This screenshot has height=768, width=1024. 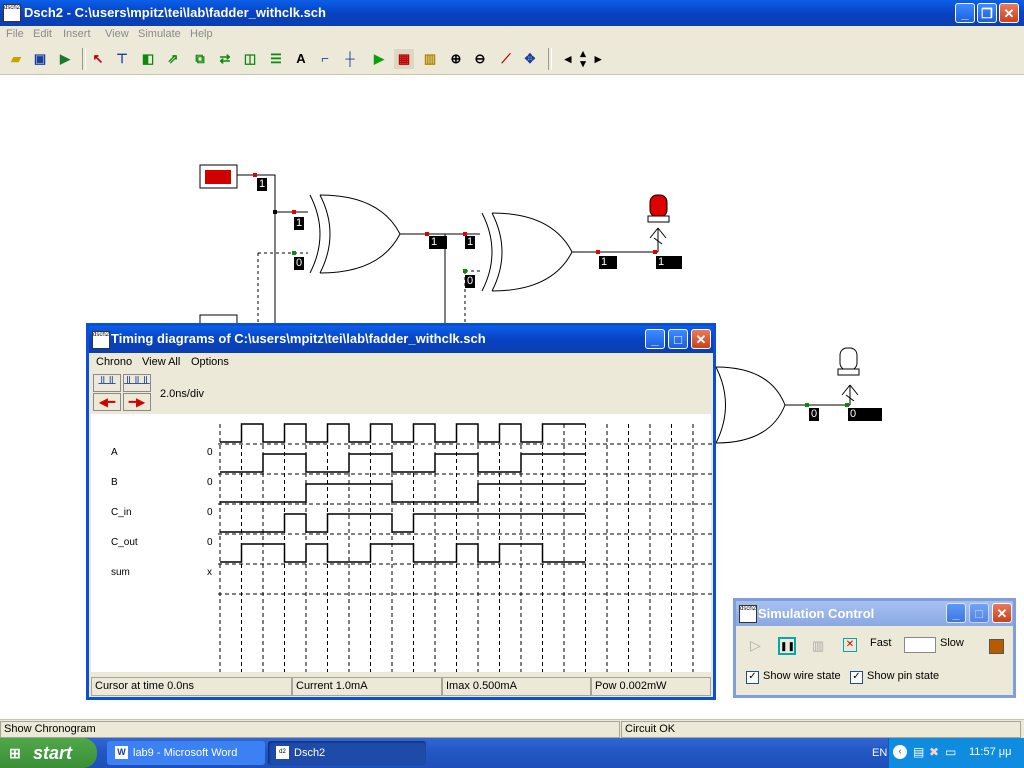 I want to click on mirror-icon: ◫, so click(x=250, y=59).